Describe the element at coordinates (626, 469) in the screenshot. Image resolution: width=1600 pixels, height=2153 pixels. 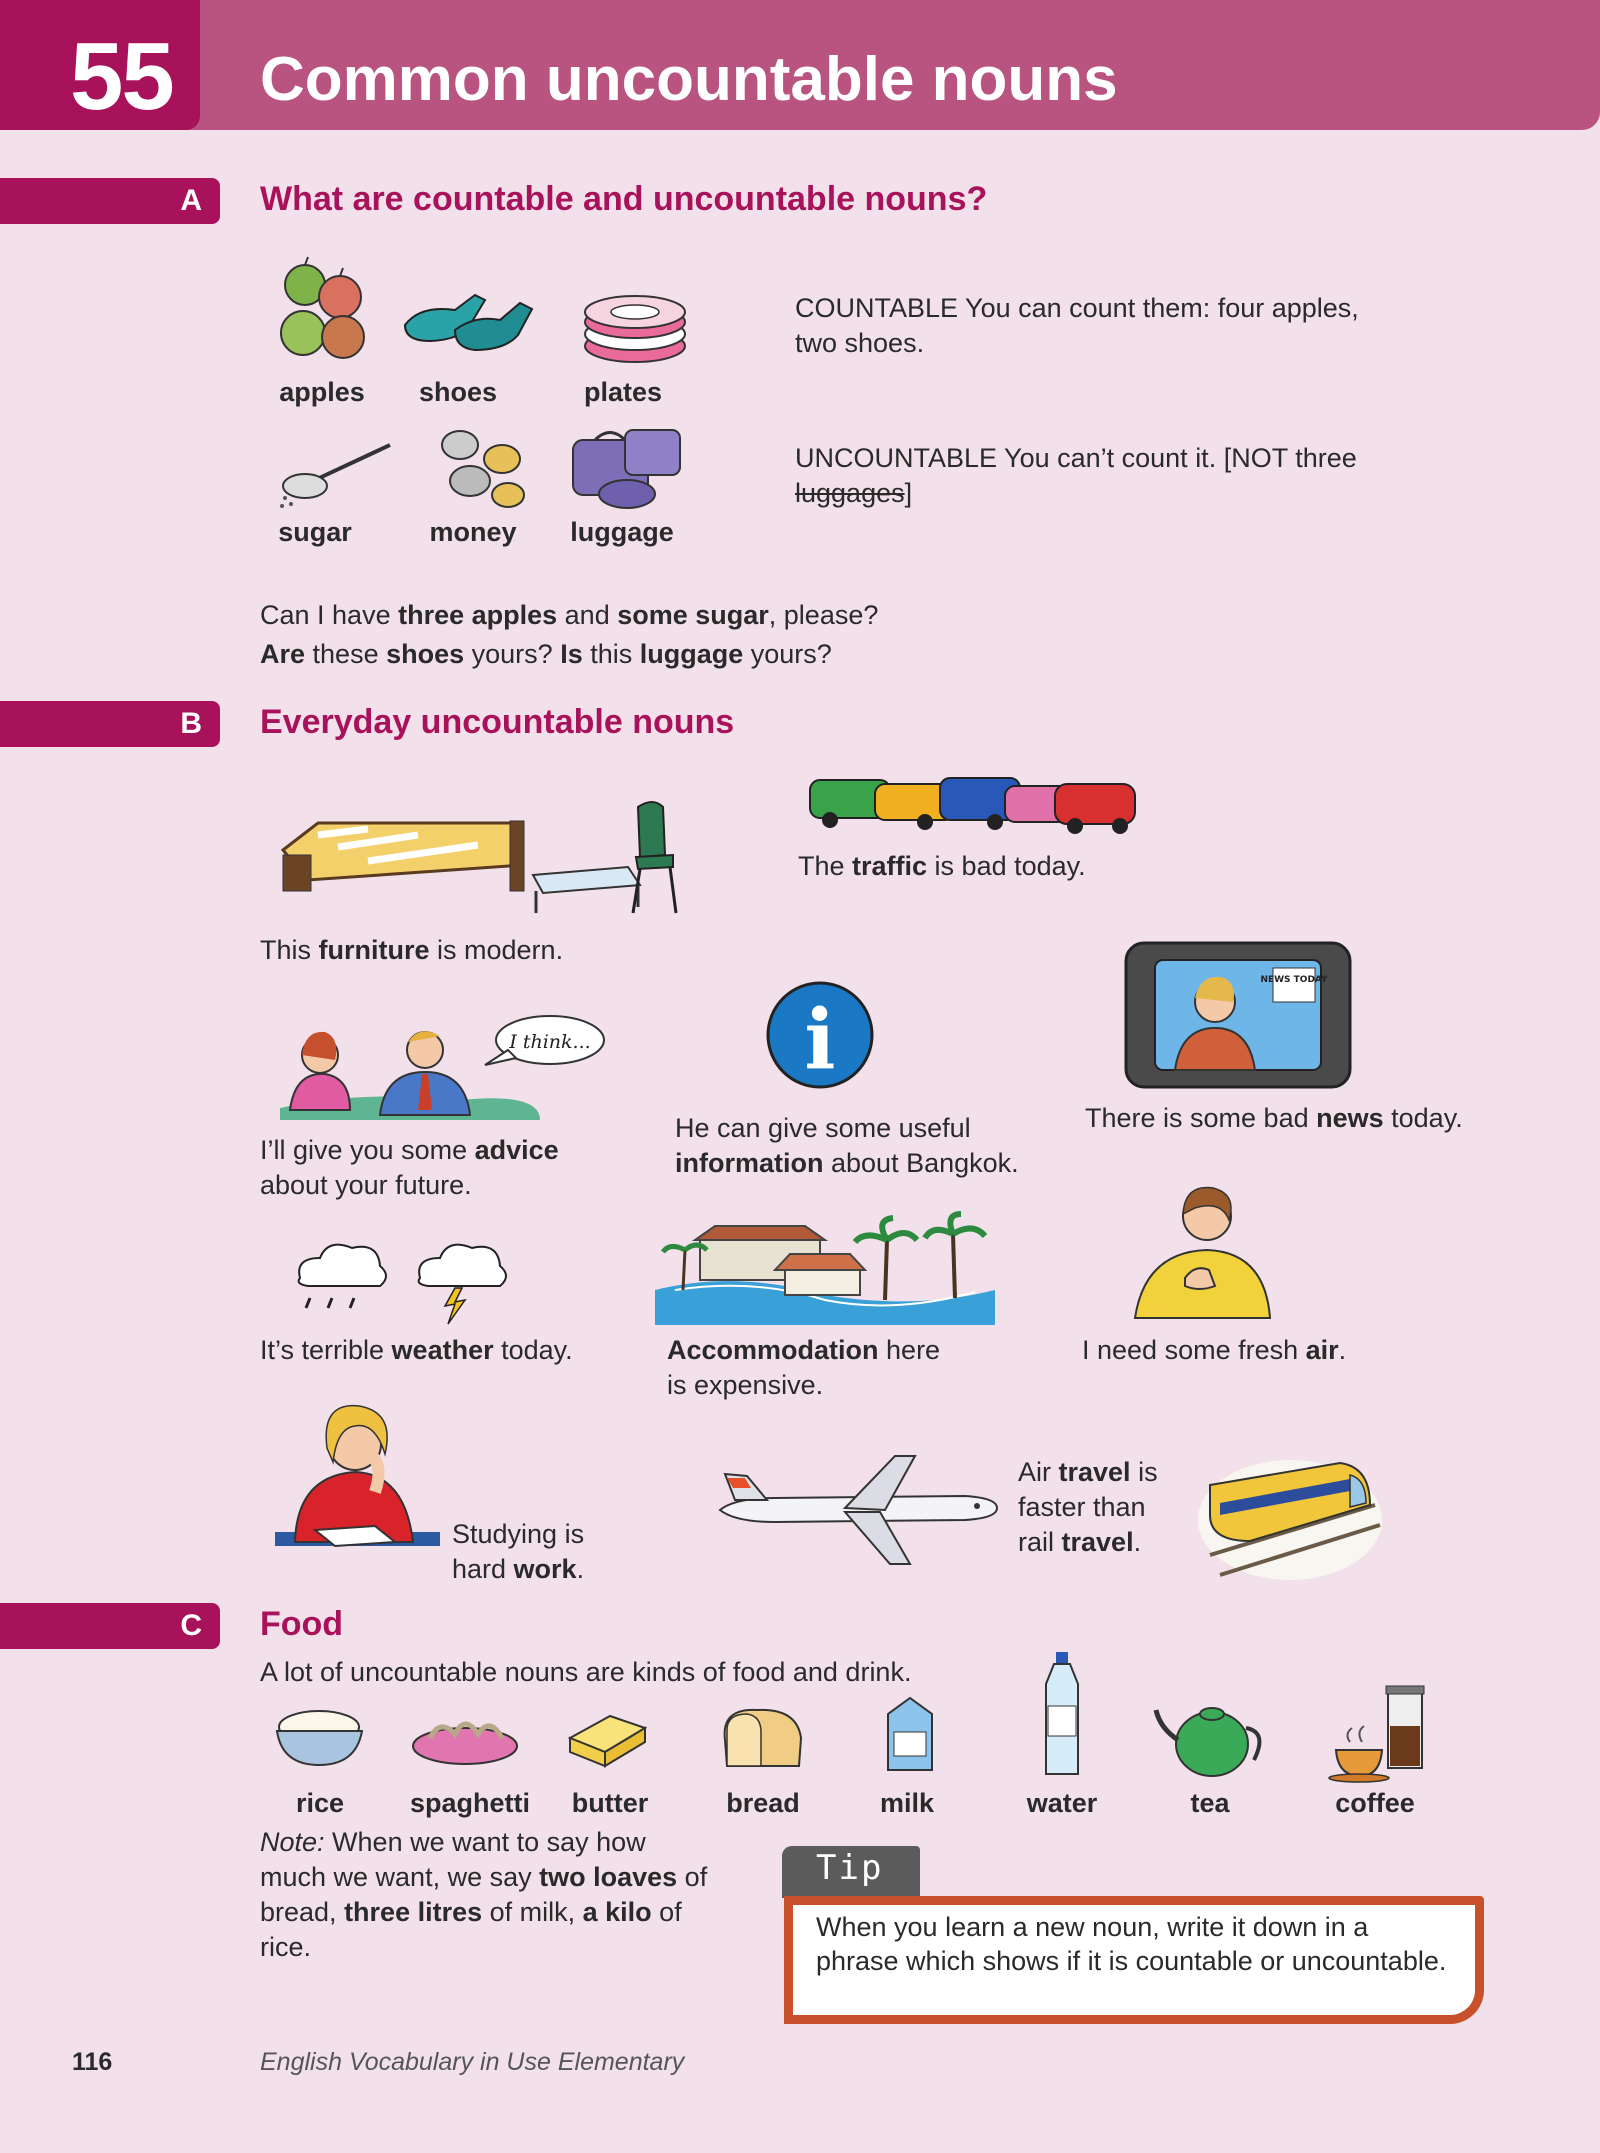
I see `luggage-illustration` at that location.